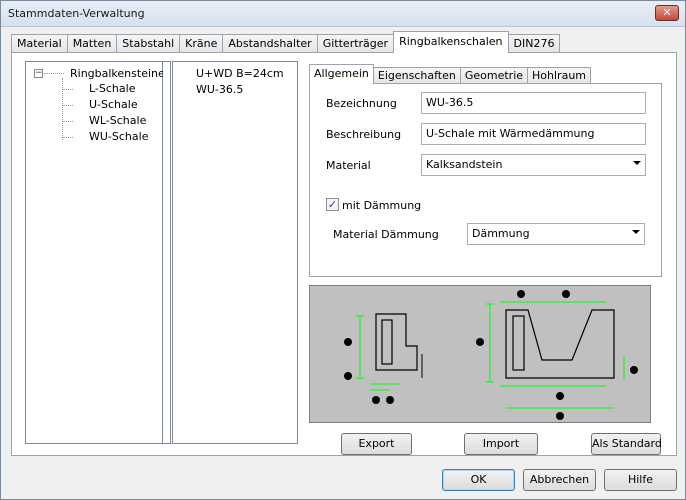  Describe the element at coordinates (355, 43) in the screenshot. I see `tab-gittertraeger: Gitterträger` at that location.